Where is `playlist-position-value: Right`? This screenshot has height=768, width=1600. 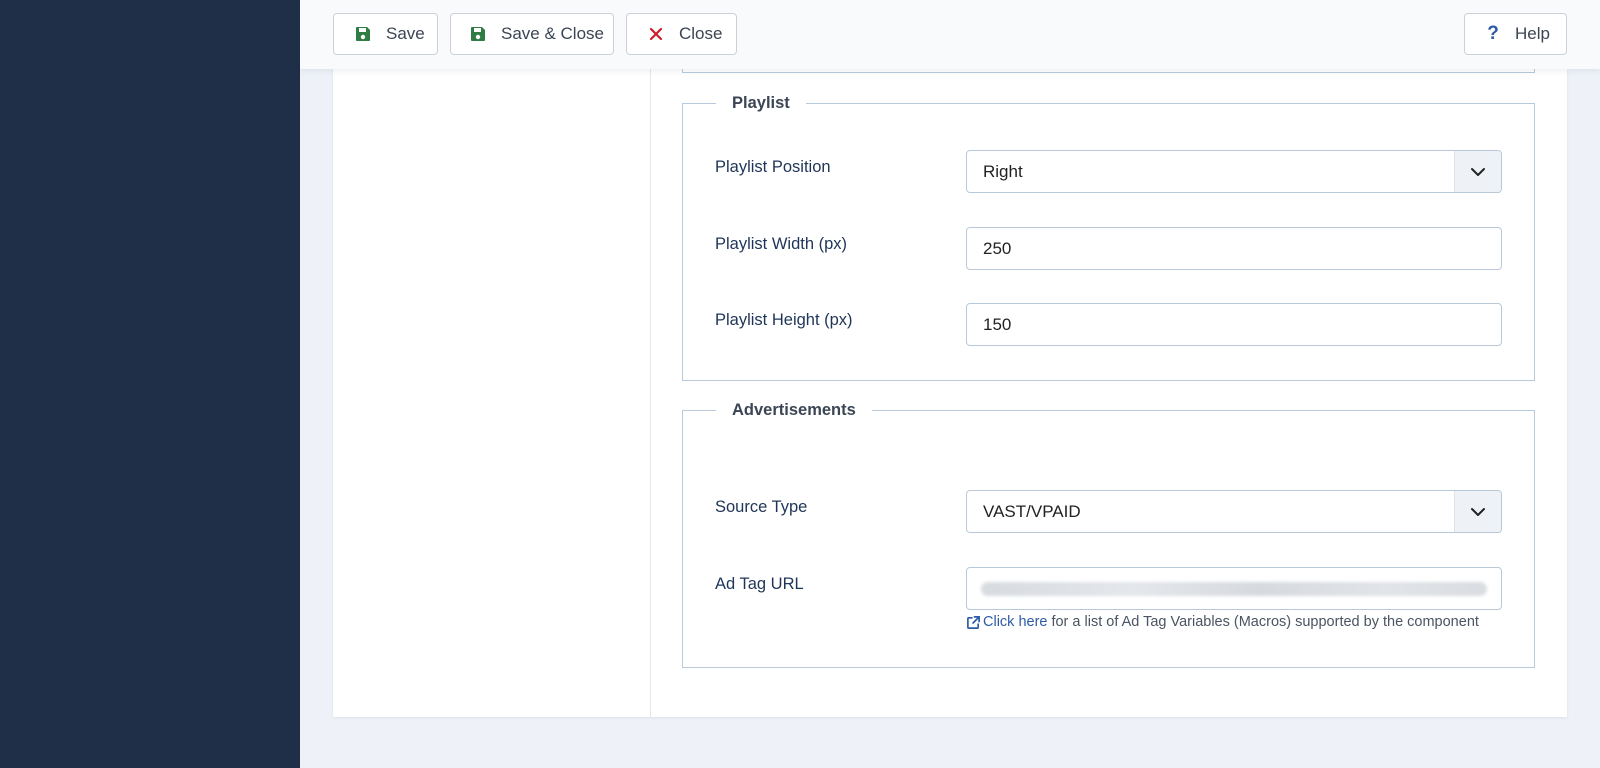 playlist-position-value: Right is located at coordinates (1003, 171).